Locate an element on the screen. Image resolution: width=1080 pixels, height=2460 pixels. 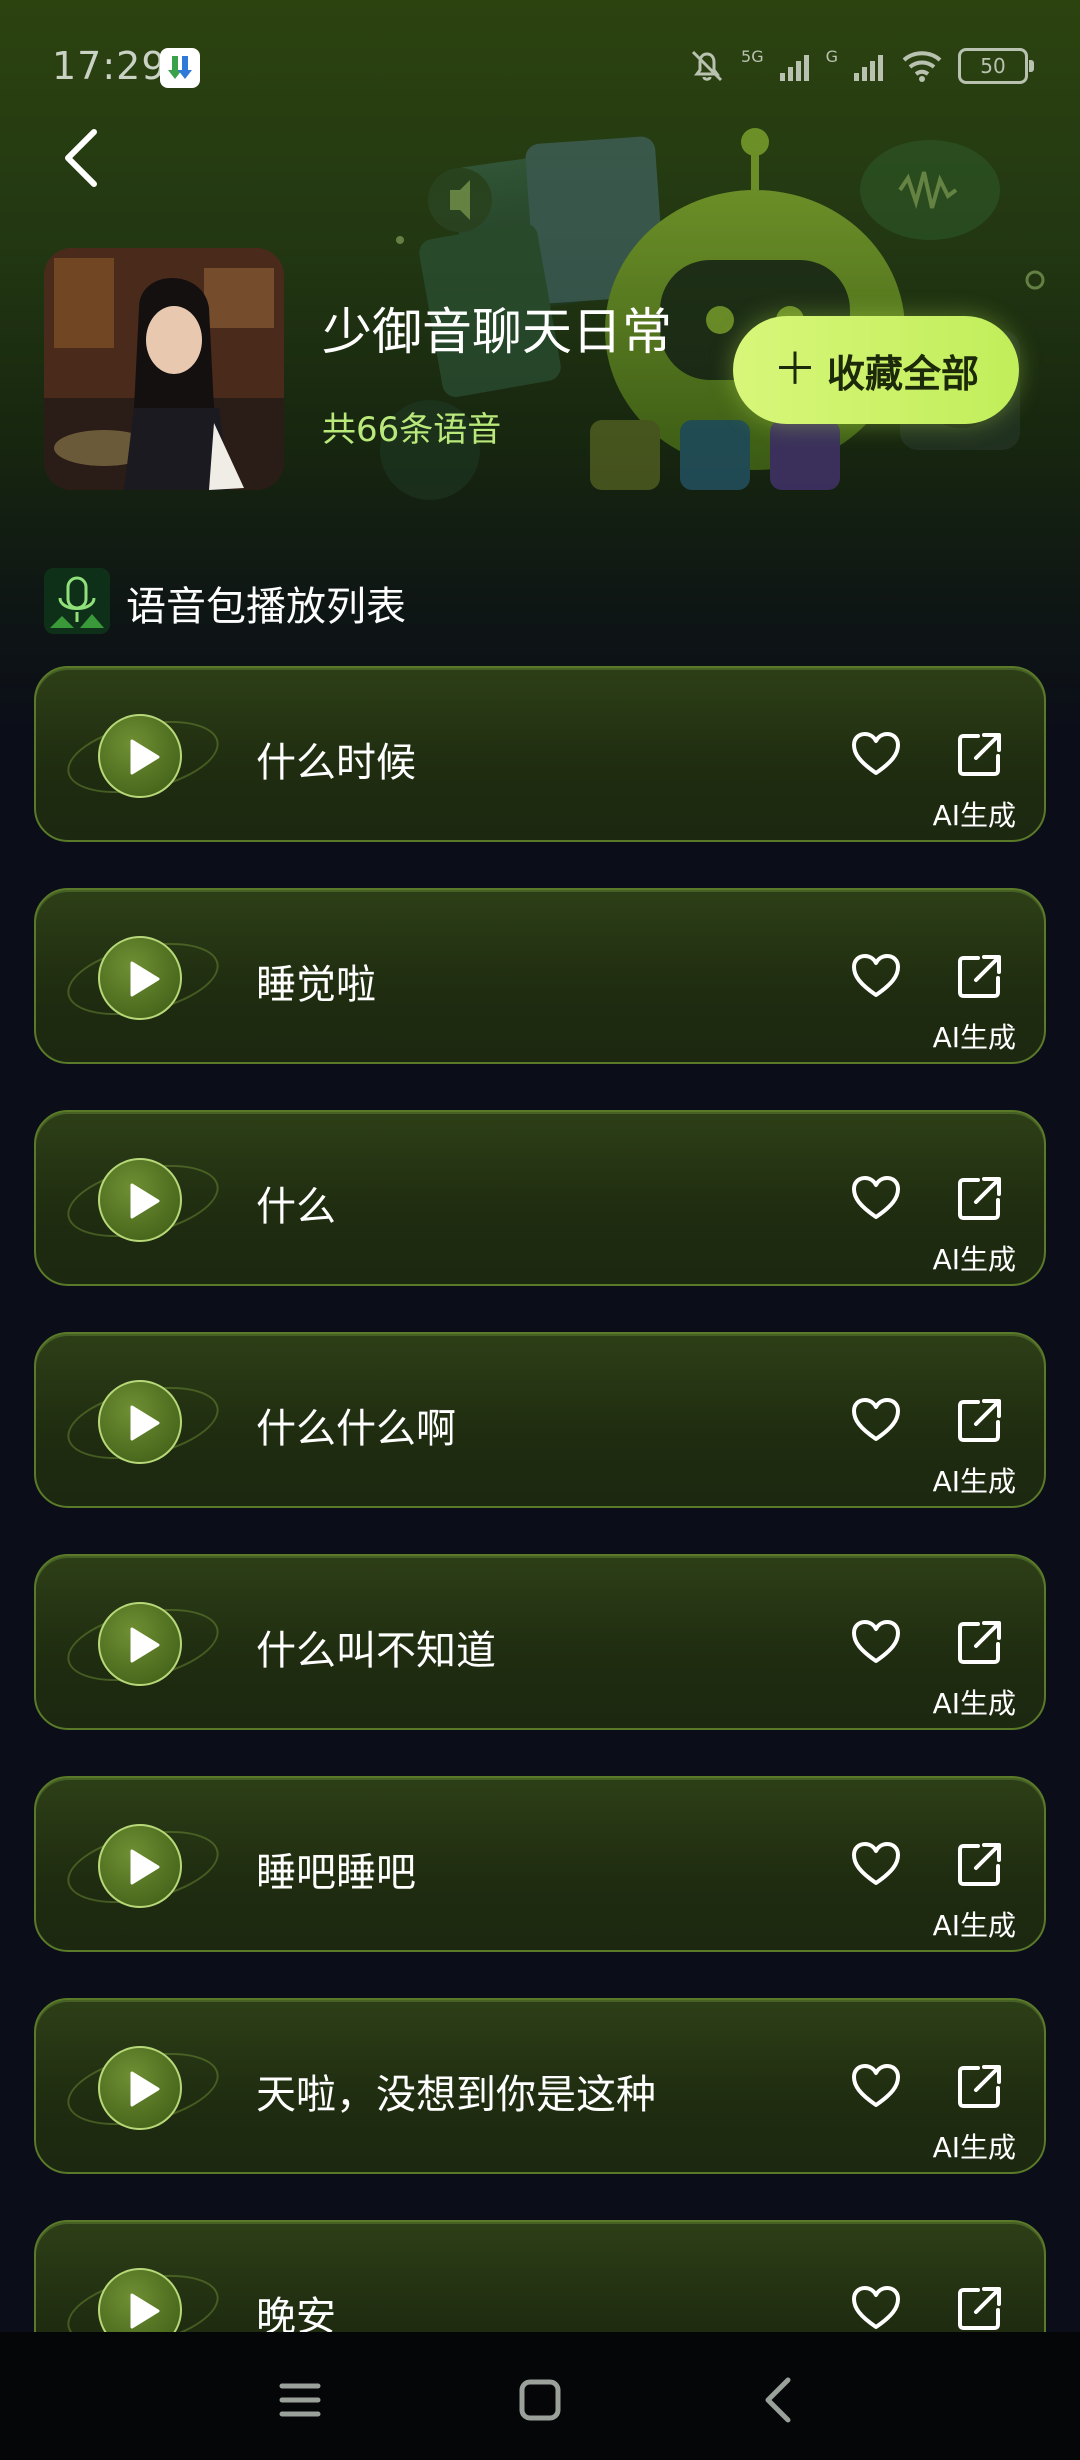
signal-icon is located at coordinates (868, 68).